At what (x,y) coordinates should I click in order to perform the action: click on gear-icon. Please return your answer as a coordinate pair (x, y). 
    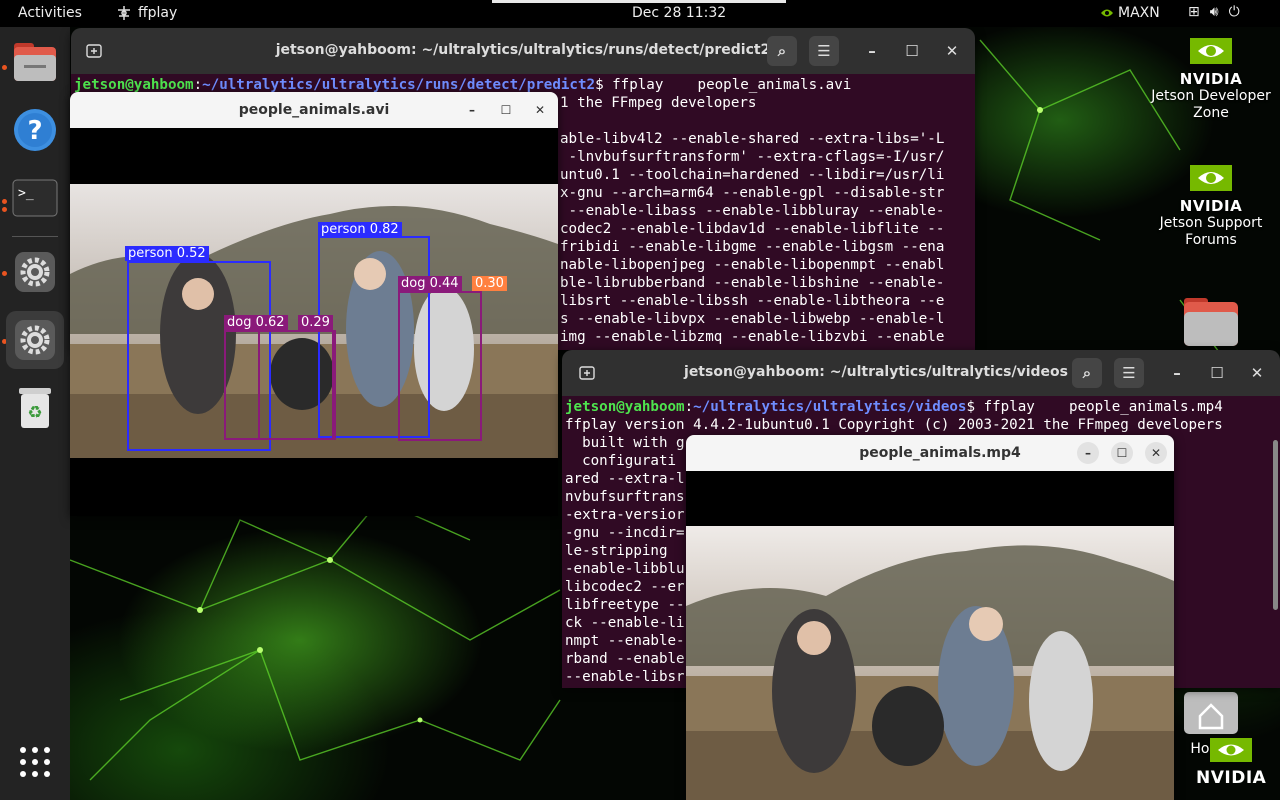
    Looking at the image, I should click on (35, 340).